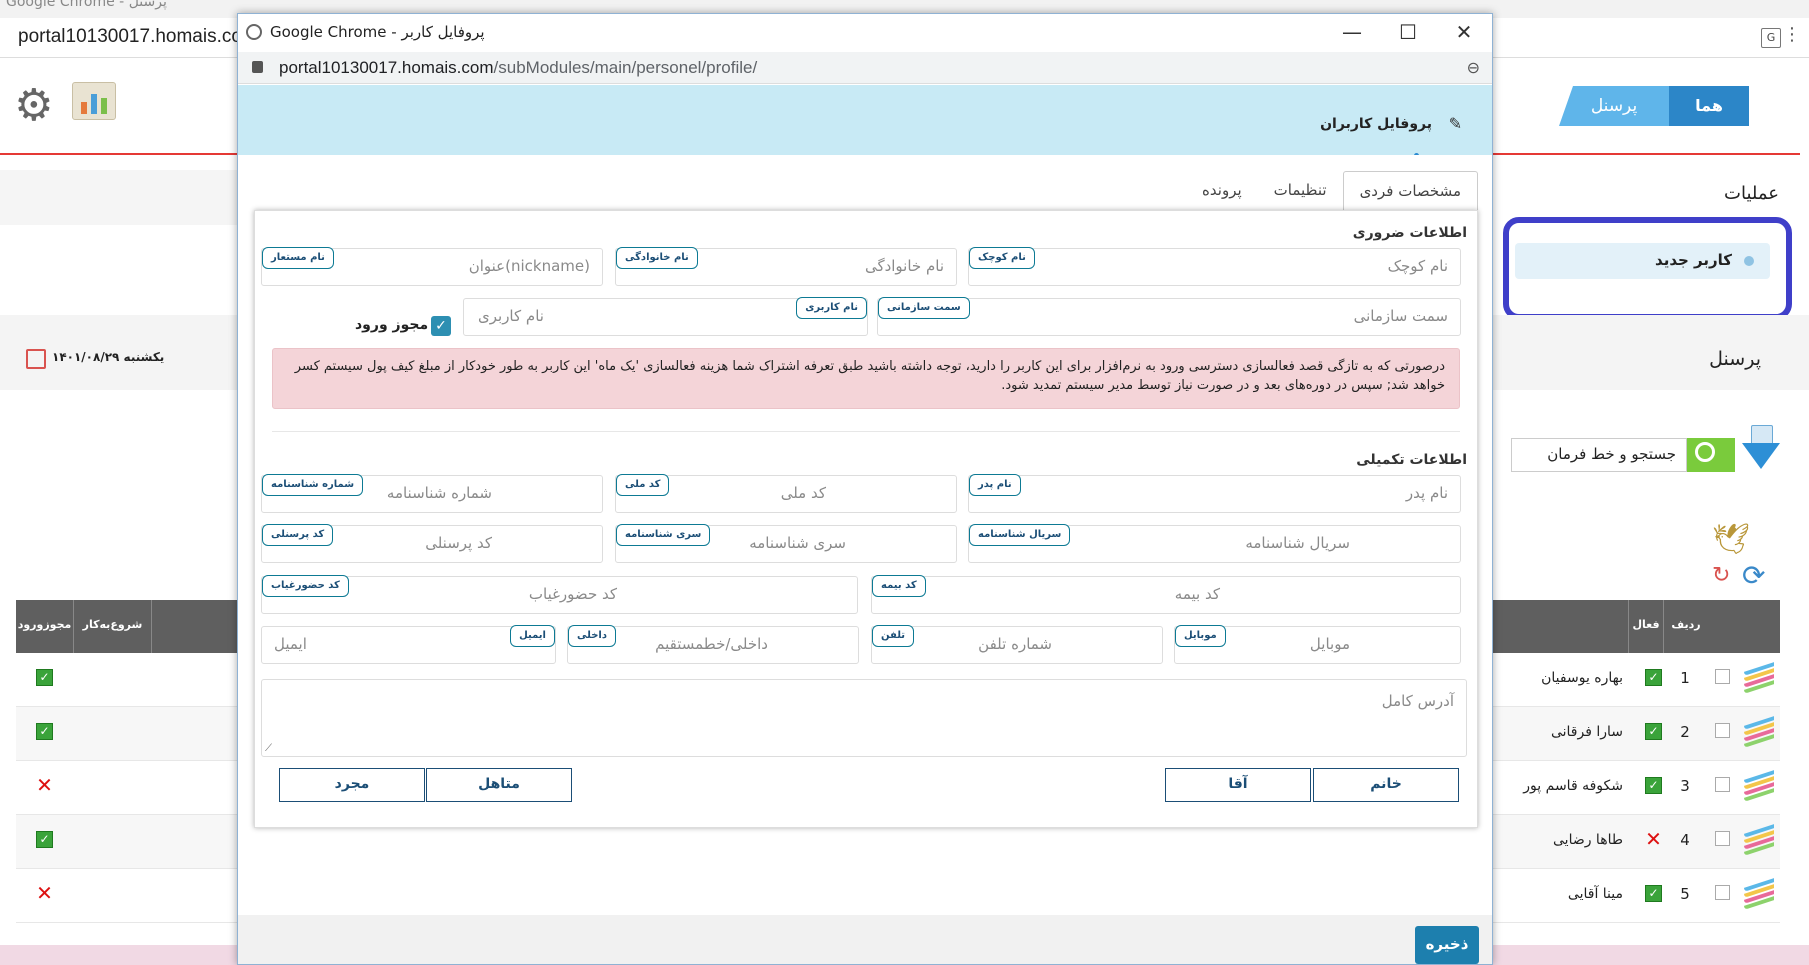  What do you see at coordinates (128, 896) in the screenshot?
I see `table-row: ✕` at bounding box center [128, 896].